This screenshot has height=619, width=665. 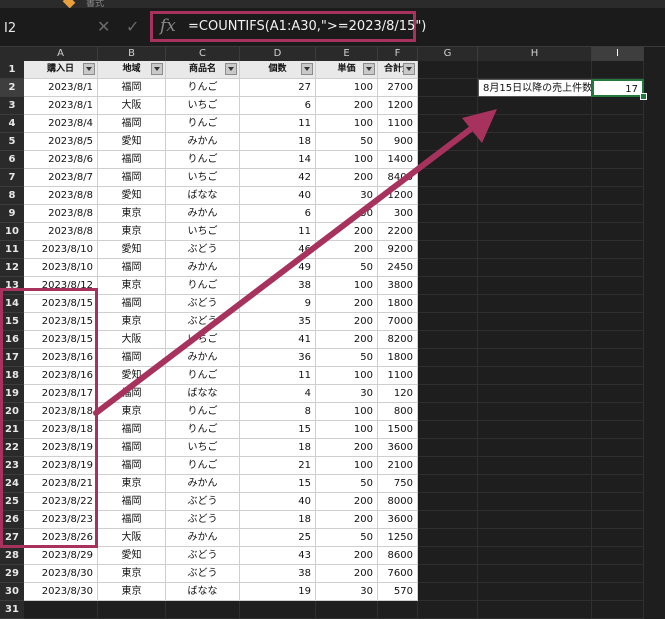 I want to click on quantity-cell: 15, so click(x=278, y=430).